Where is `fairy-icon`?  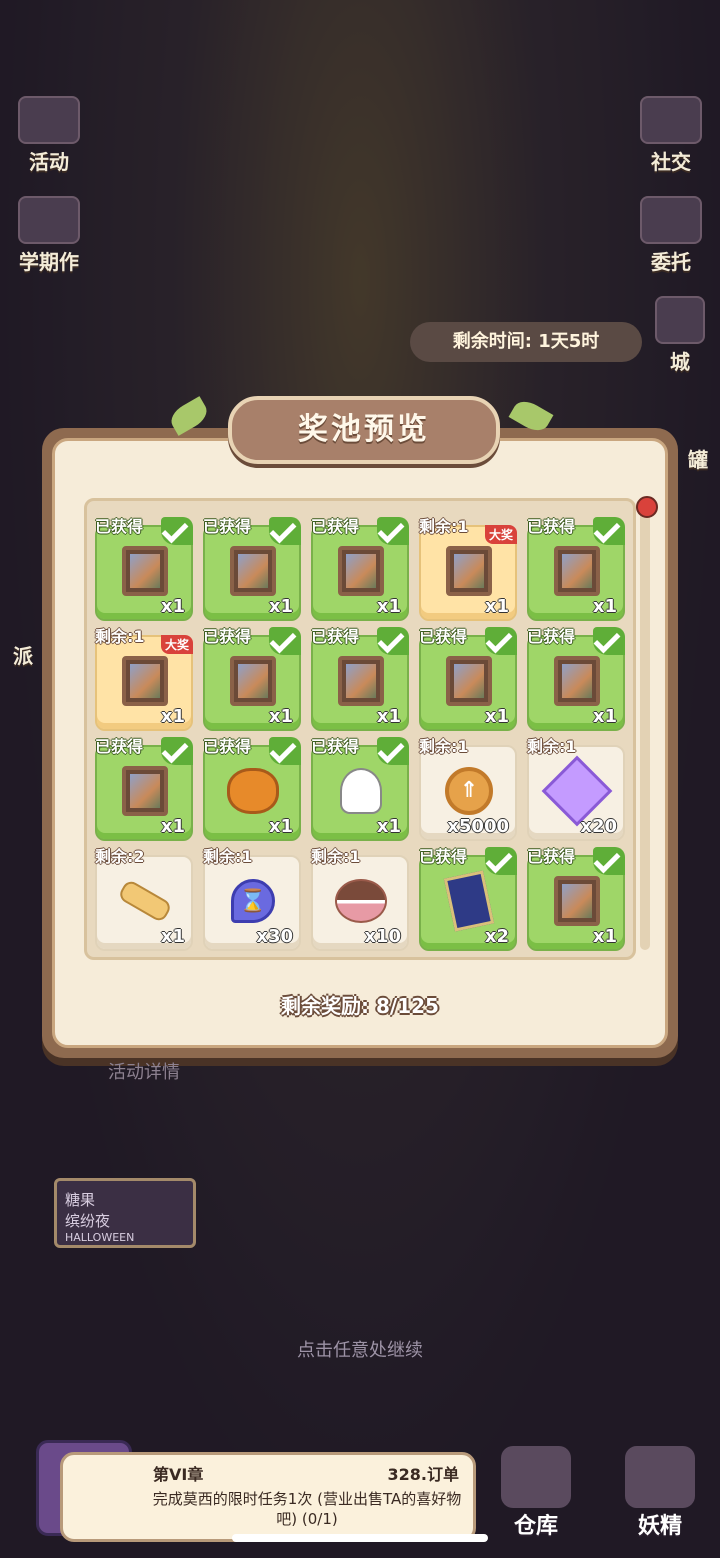 fairy-icon is located at coordinates (660, 1477).